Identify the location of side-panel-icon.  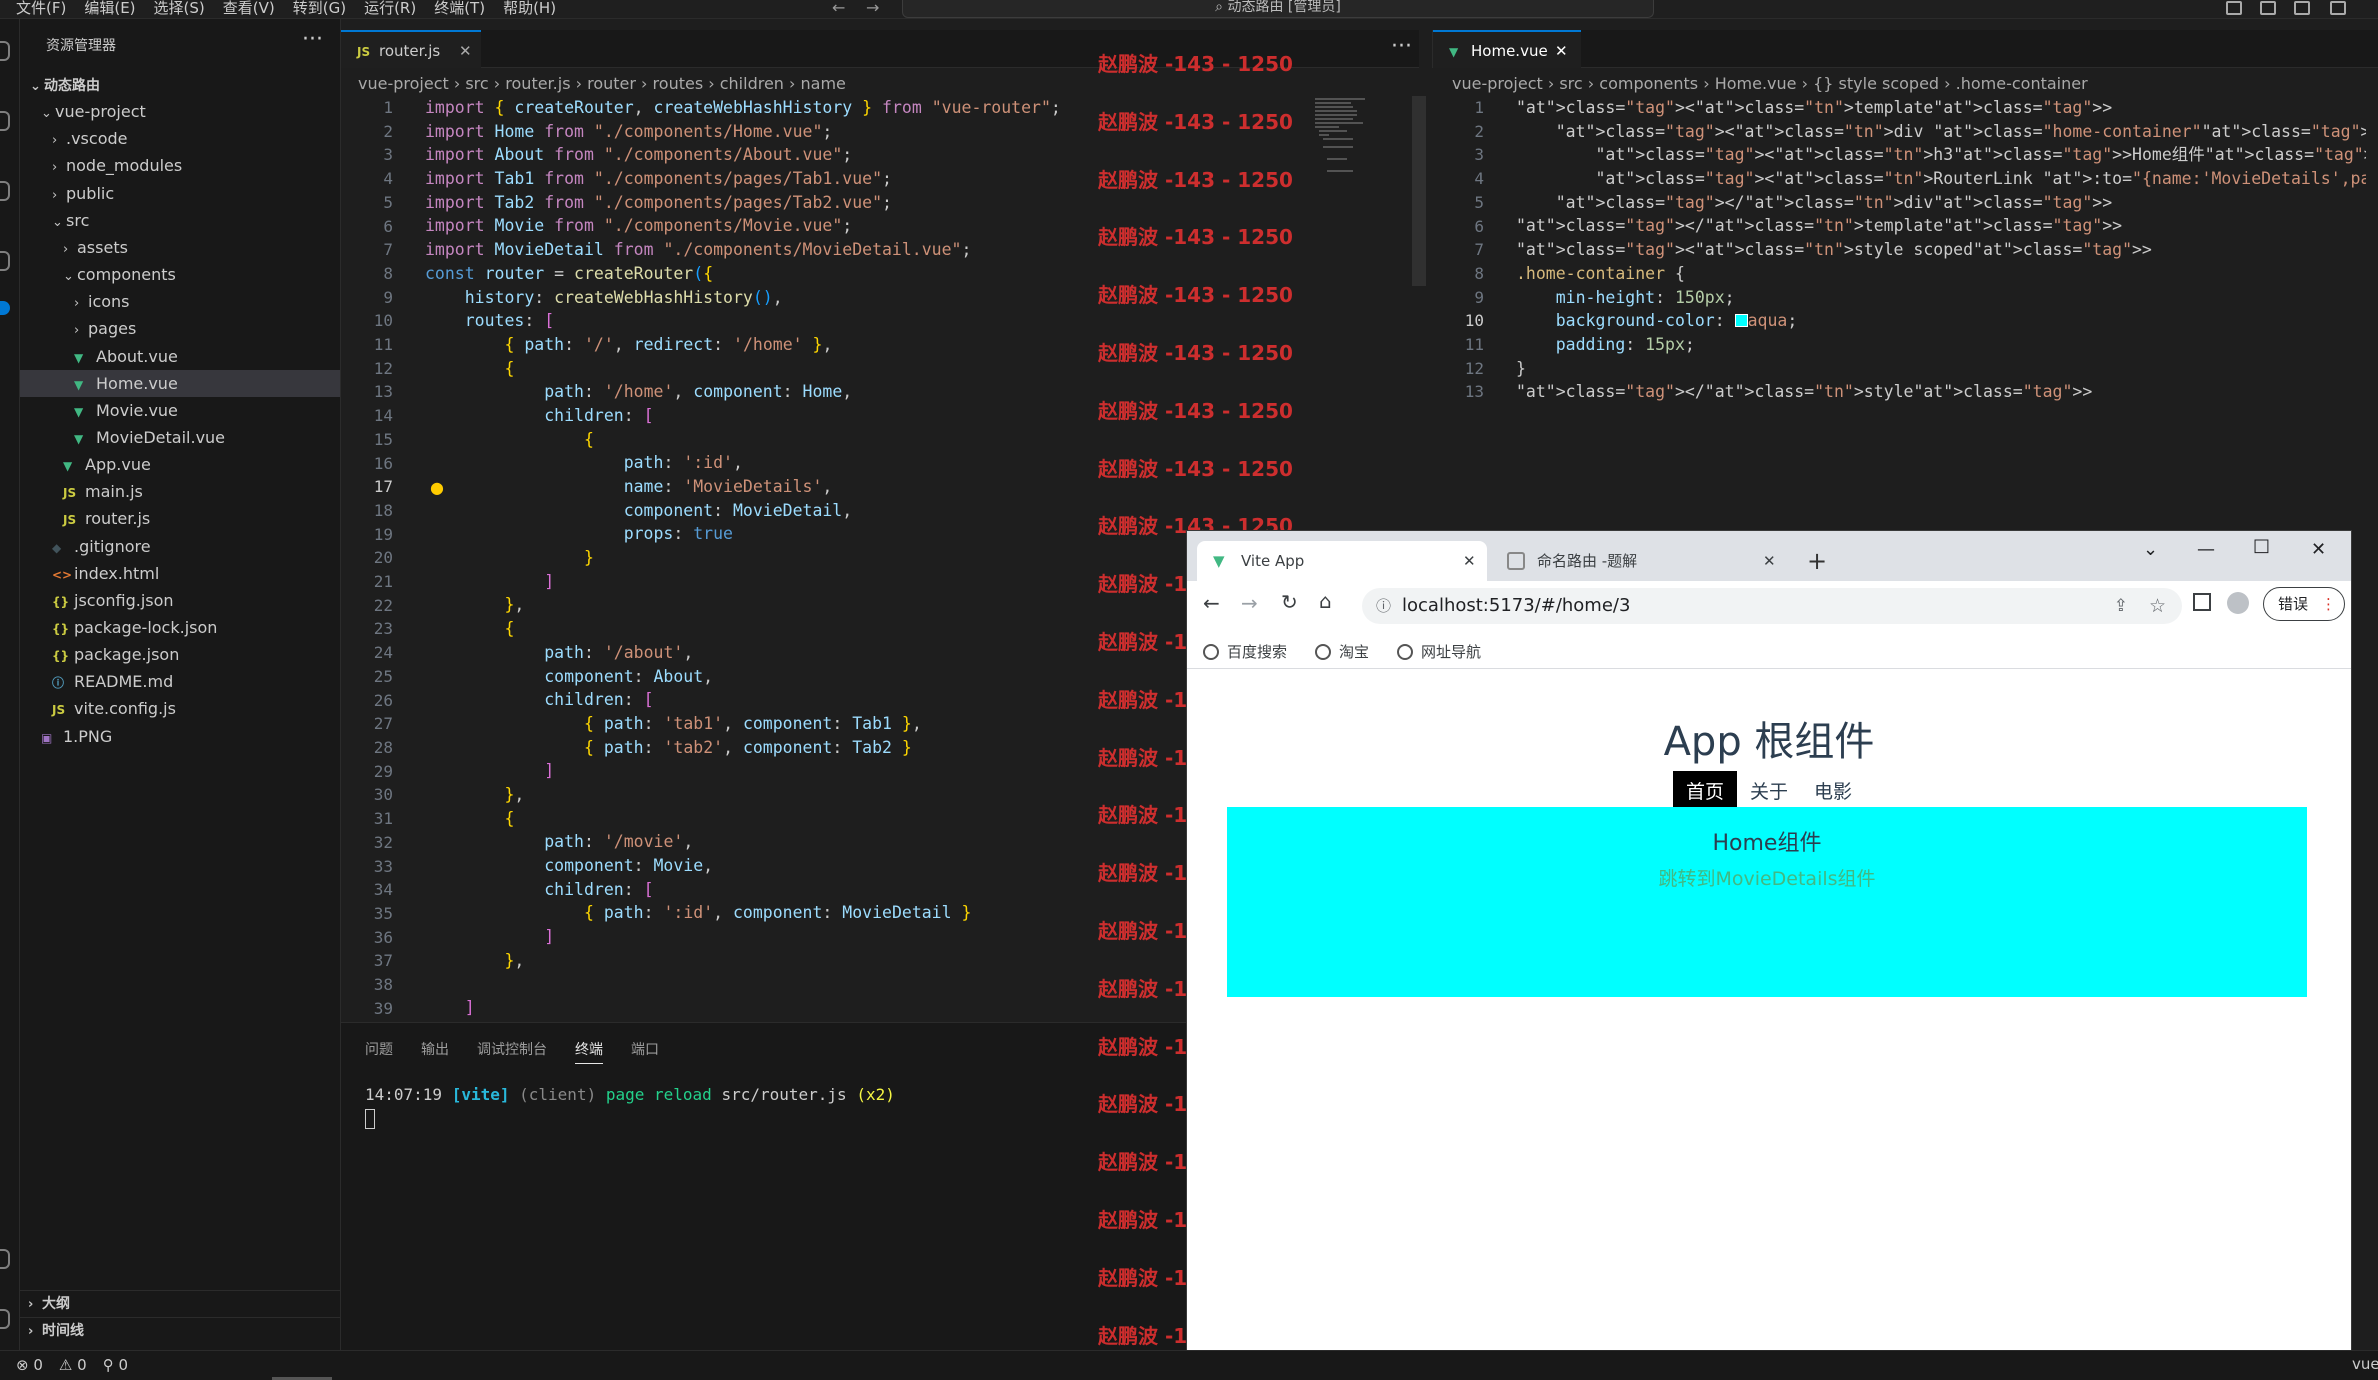
(2202, 602).